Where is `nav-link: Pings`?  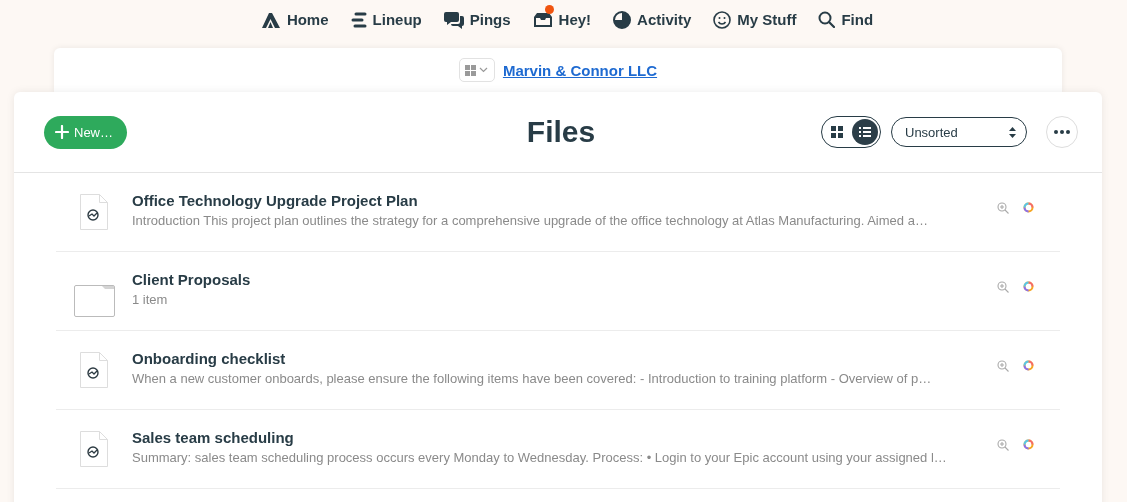
nav-link: Pings is located at coordinates (477, 18).